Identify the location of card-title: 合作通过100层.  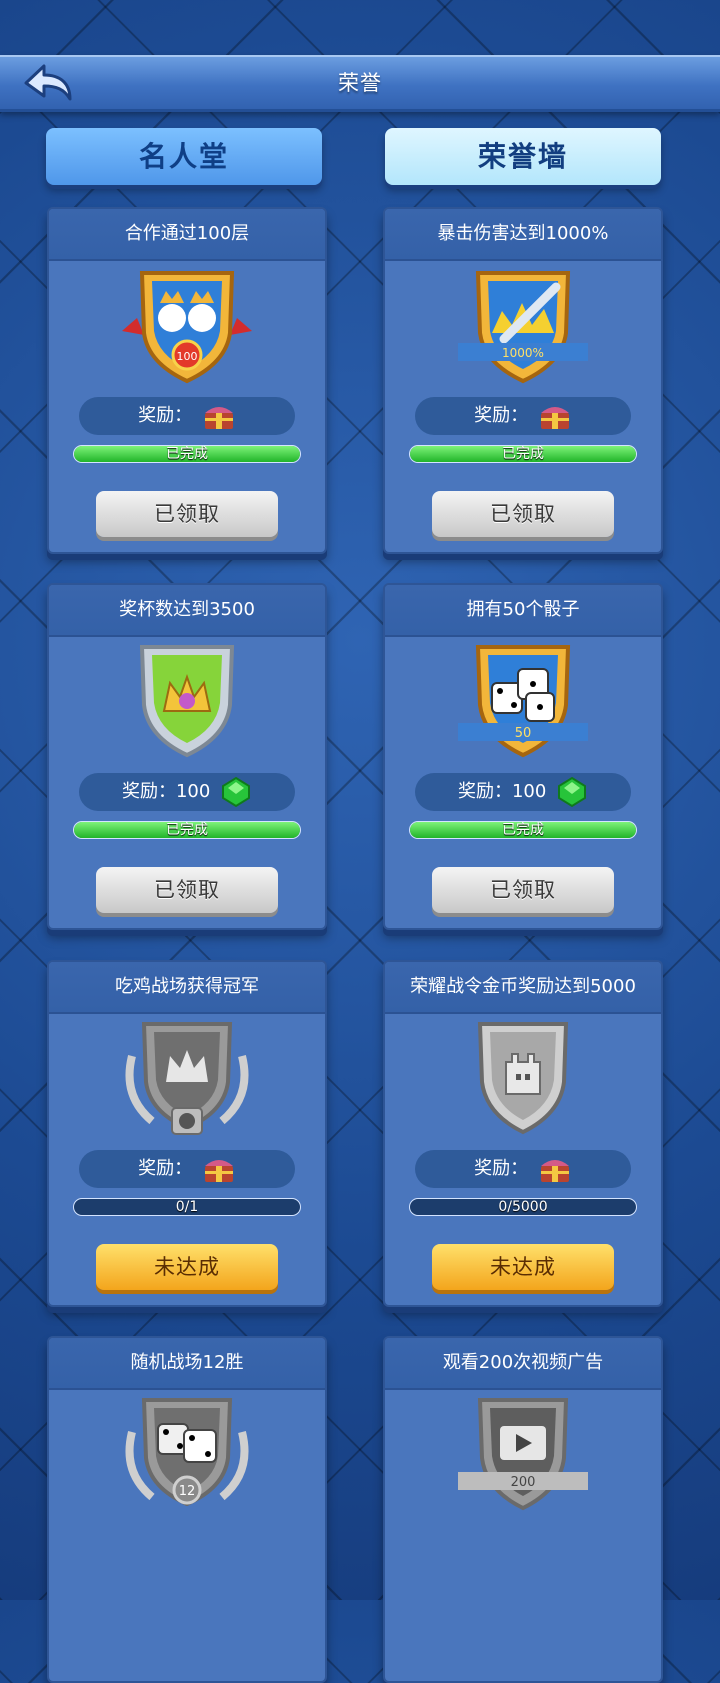
(187, 235).